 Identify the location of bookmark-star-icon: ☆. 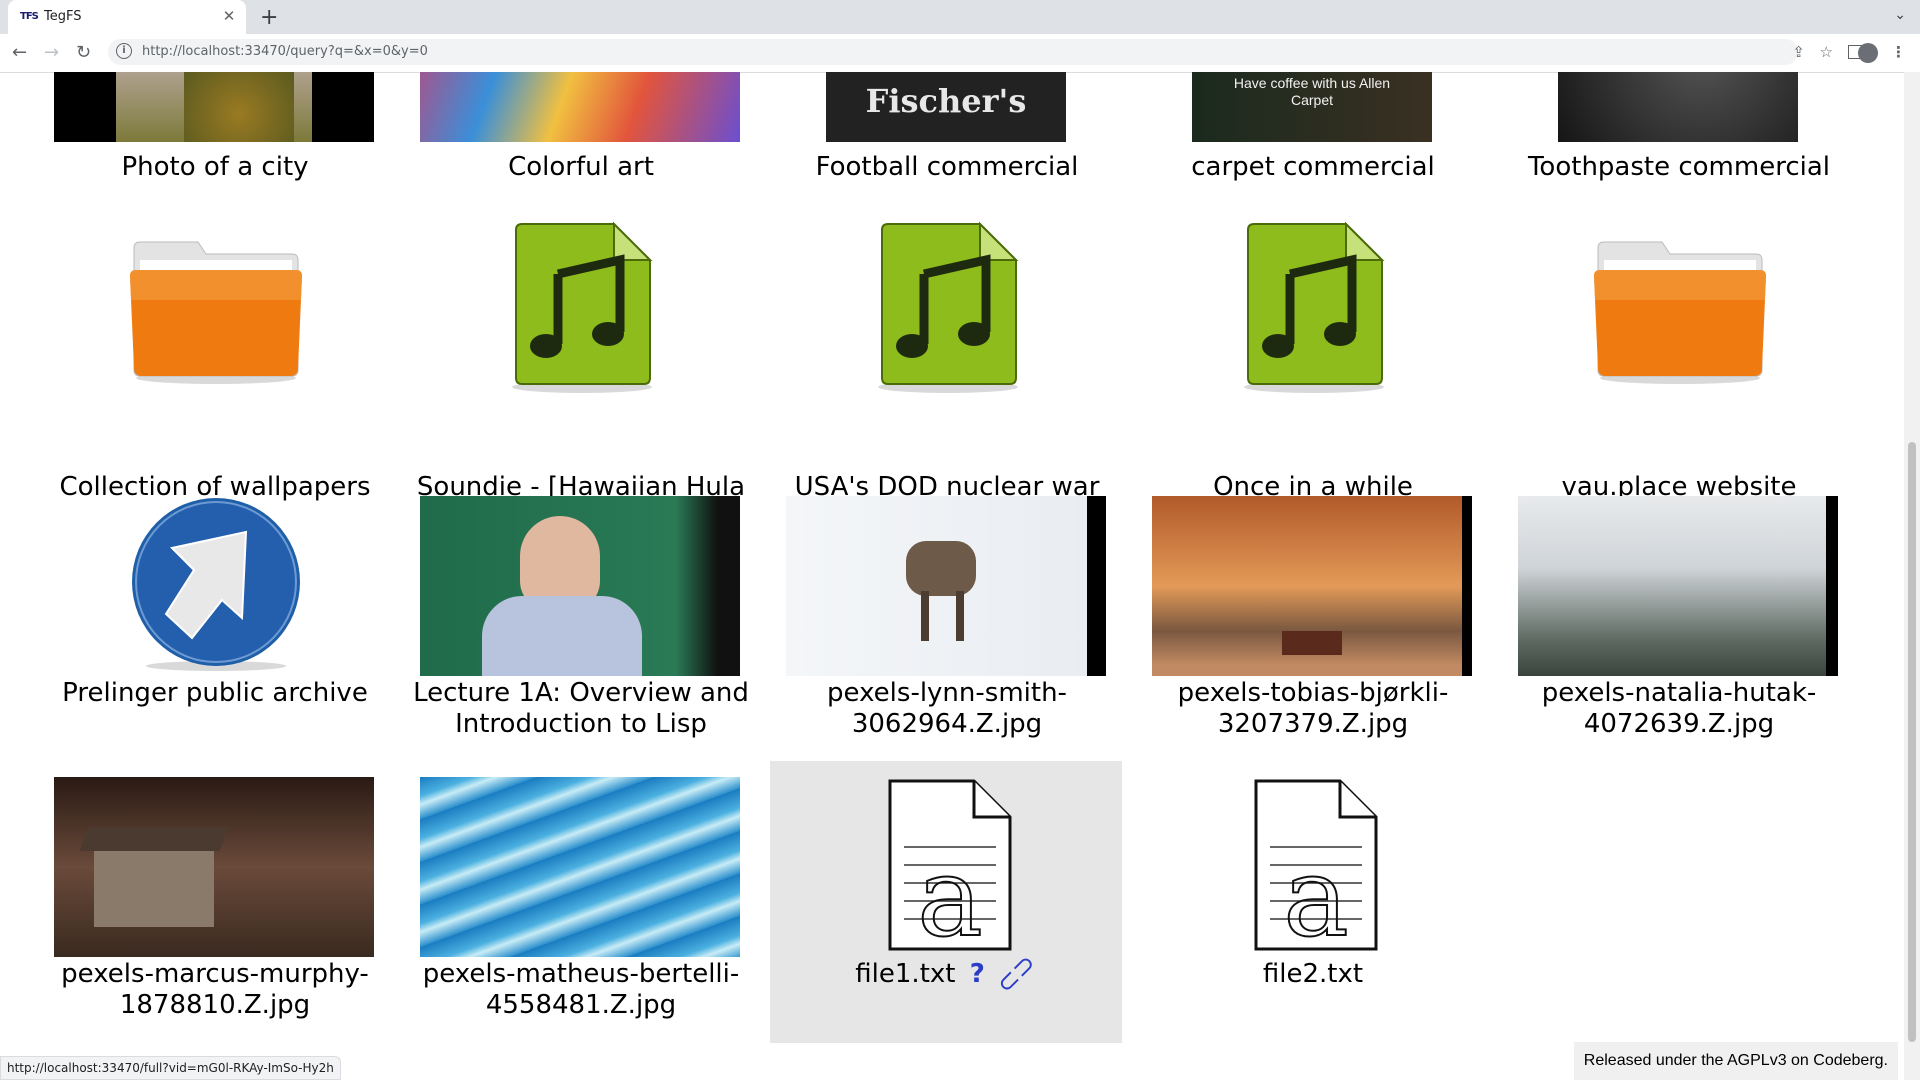
(1826, 52).